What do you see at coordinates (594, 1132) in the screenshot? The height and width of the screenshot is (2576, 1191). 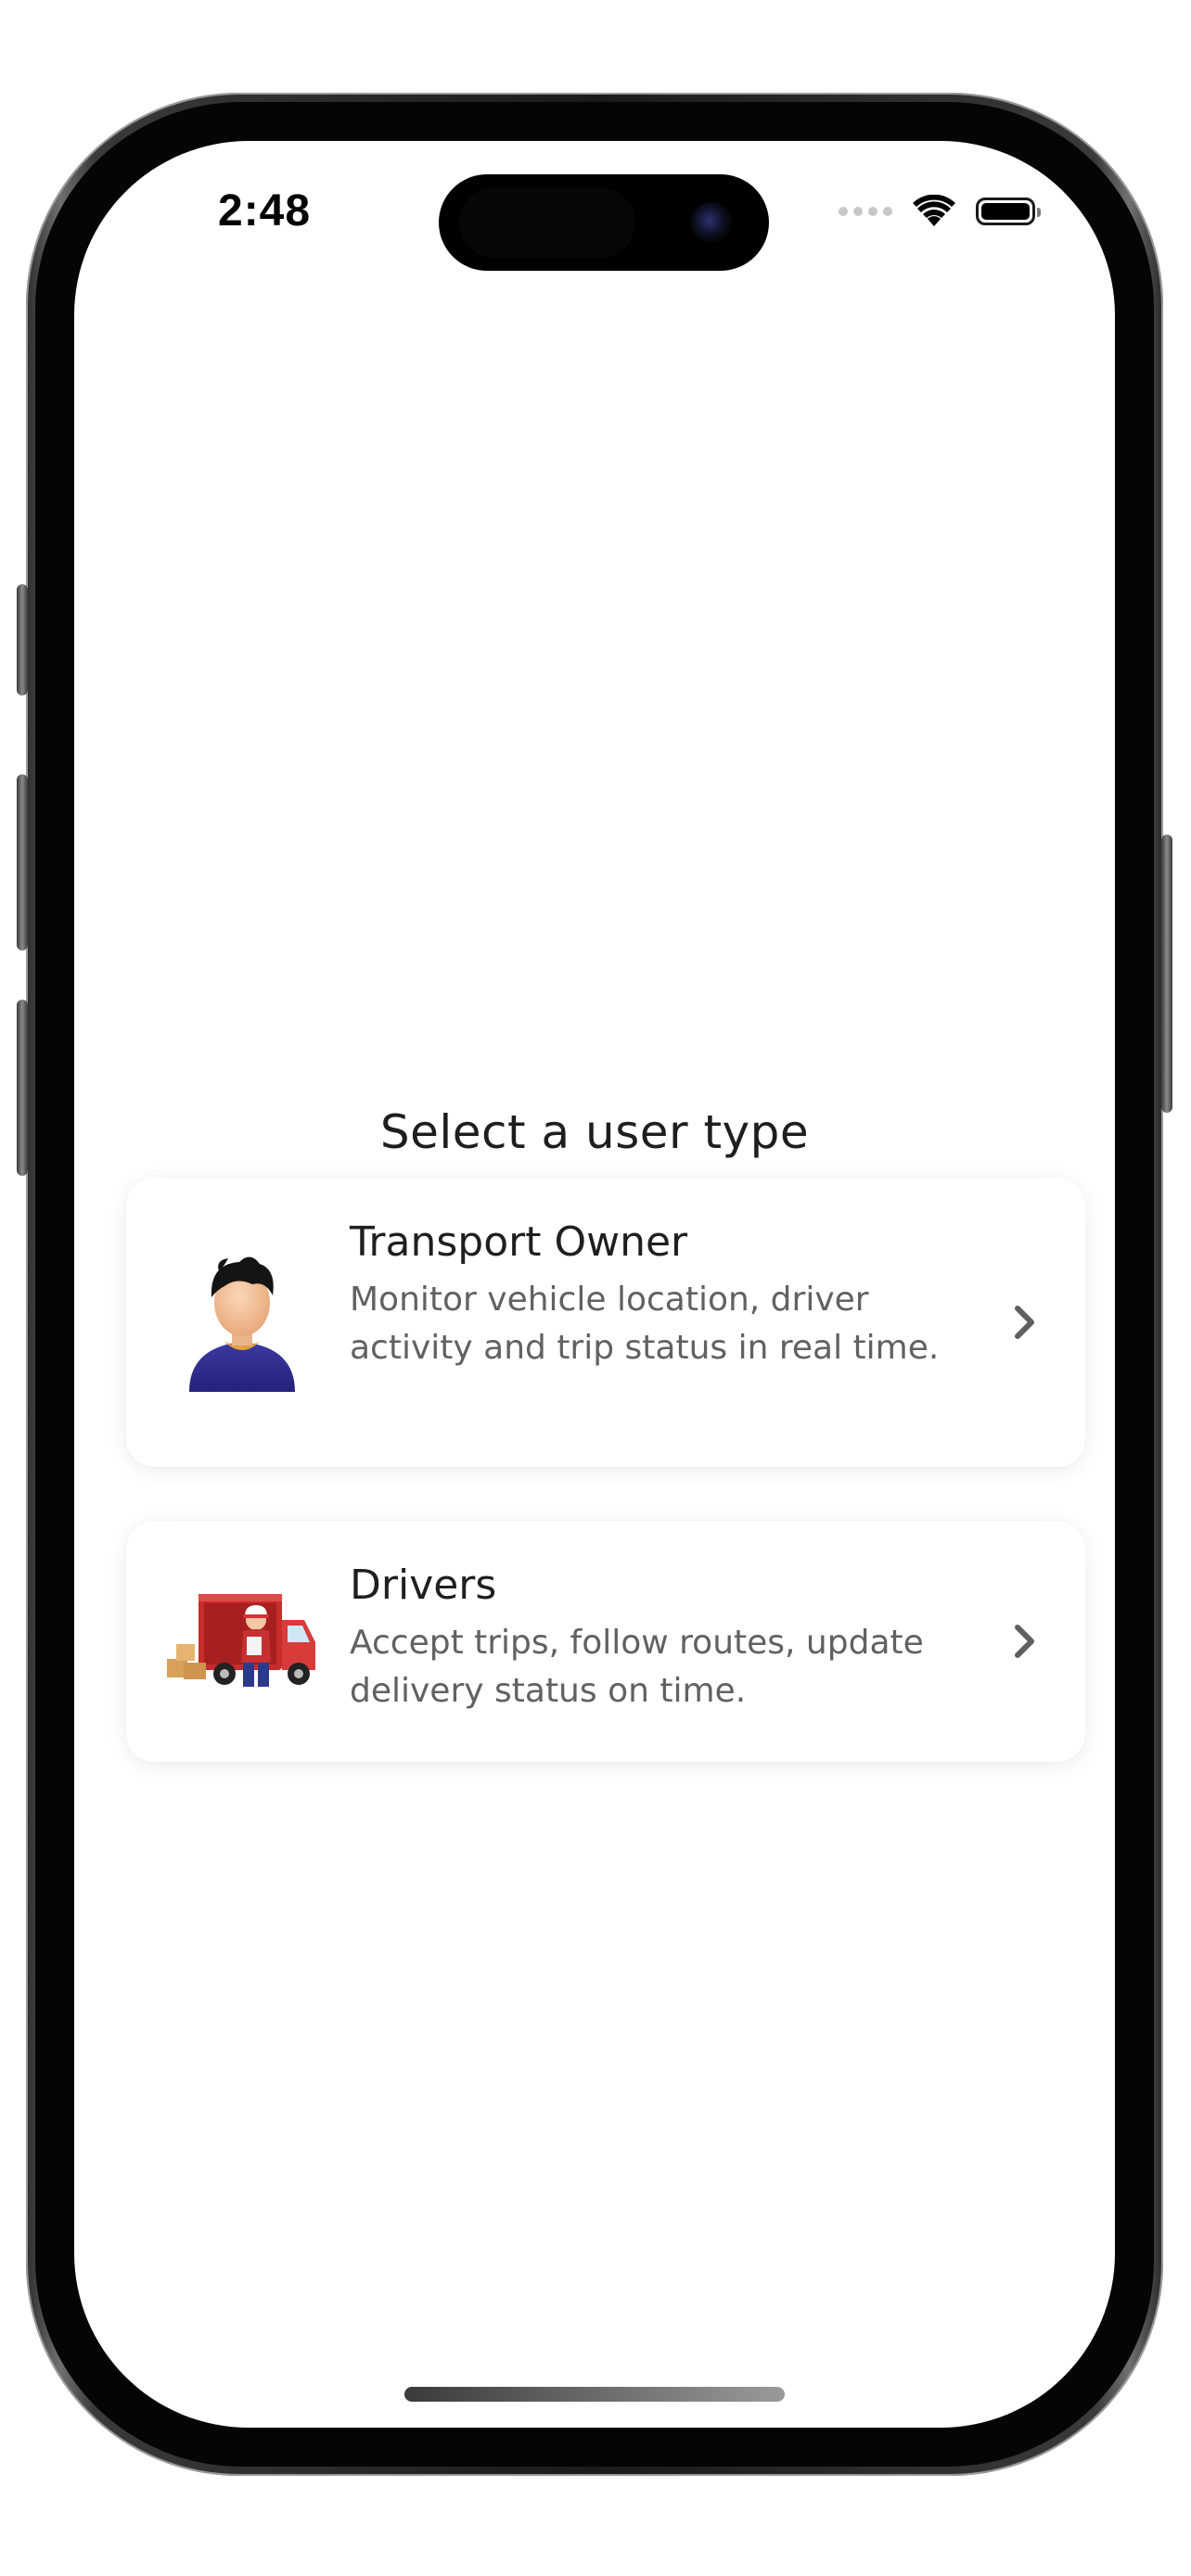 I see `page-title: Select a user type` at bounding box center [594, 1132].